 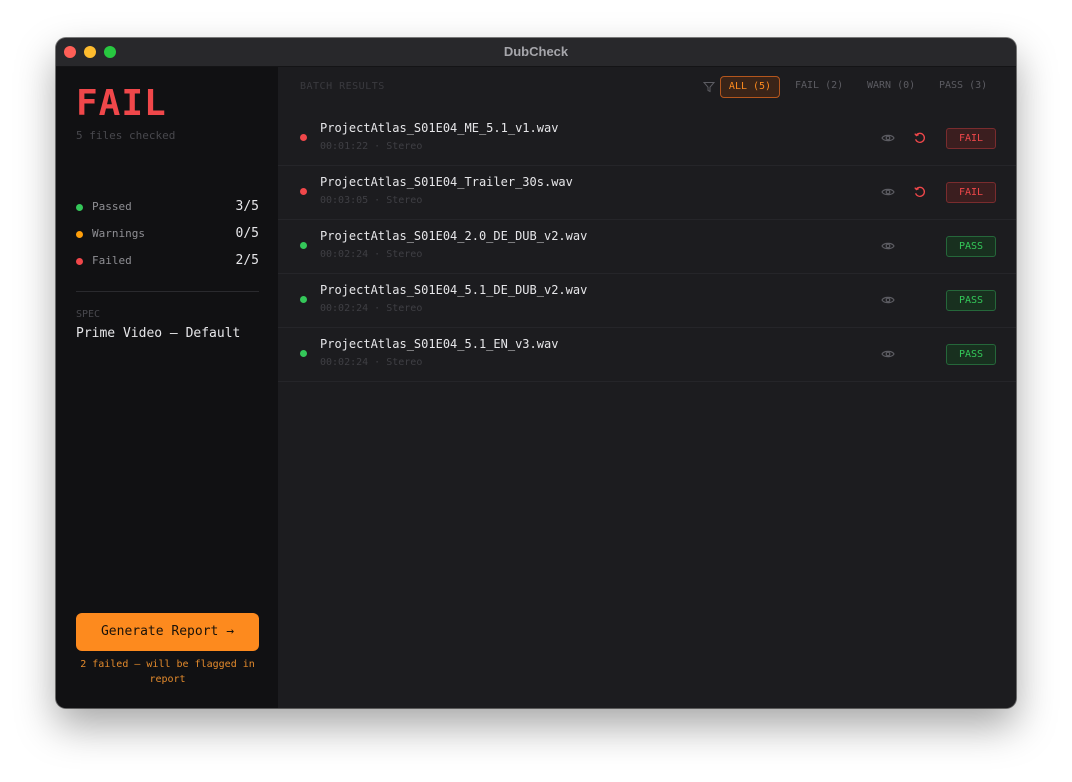 What do you see at coordinates (121, 103) in the screenshot?
I see `verdict-label: FAIL` at bounding box center [121, 103].